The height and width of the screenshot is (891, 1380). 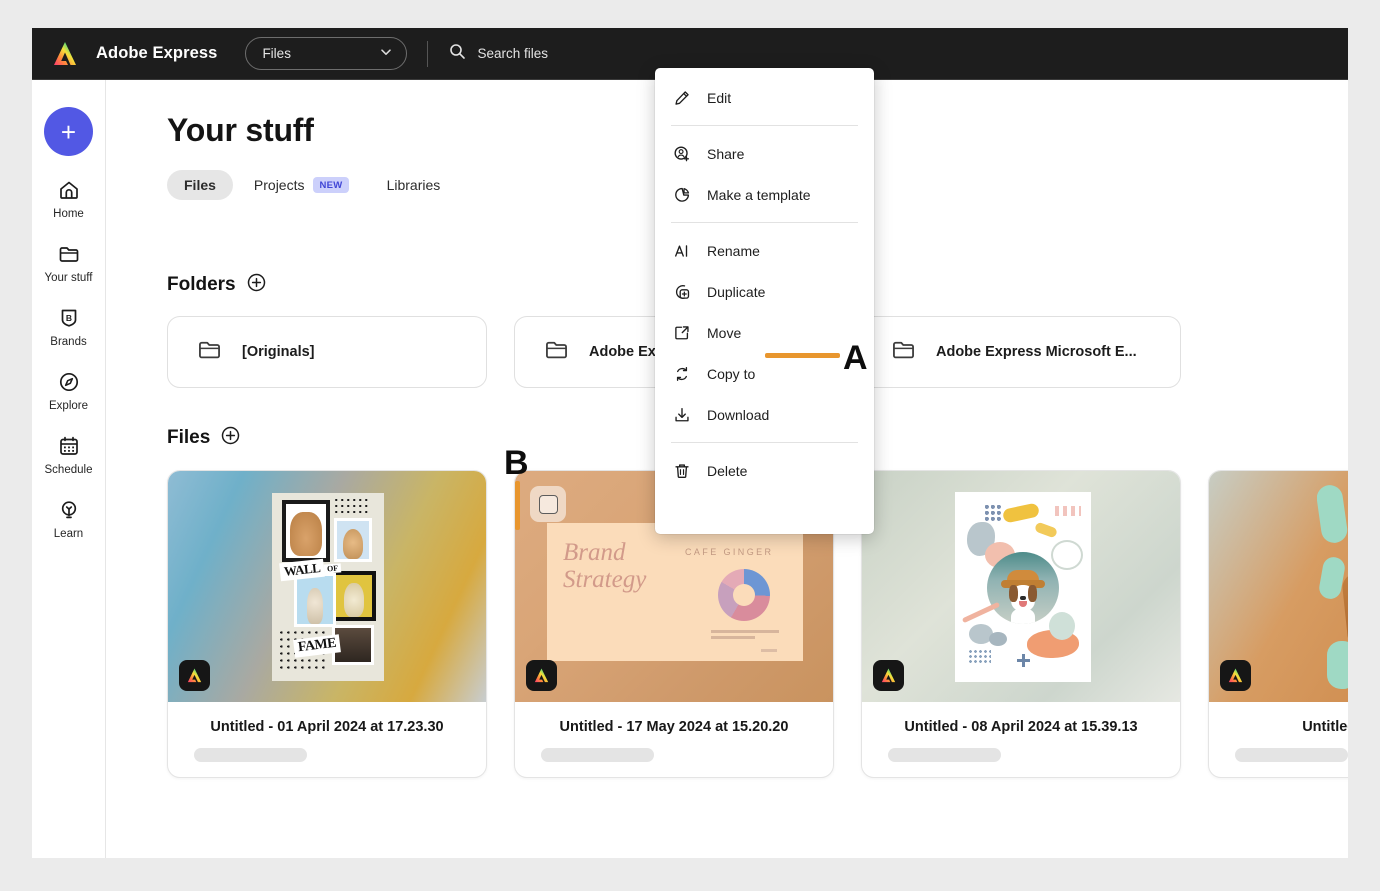 What do you see at coordinates (681, 374) in the screenshot?
I see `copy-to-icon` at bounding box center [681, 374].